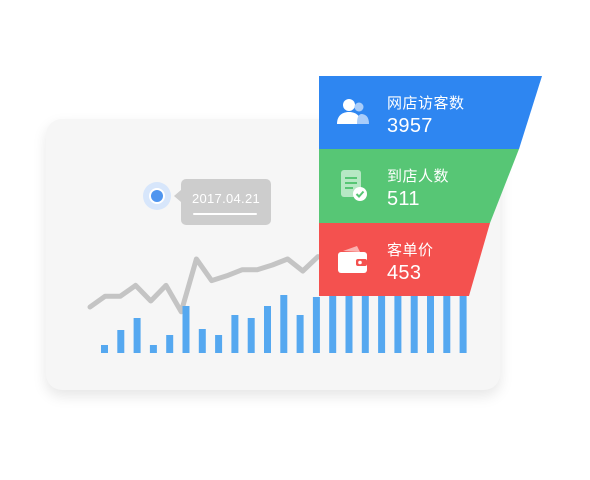 This screenshot has width=590, height=480. What do you see at coordinates (403, 199) in the screenshot?
I see `funnel-value: 511` at bounding box center [403, 199].